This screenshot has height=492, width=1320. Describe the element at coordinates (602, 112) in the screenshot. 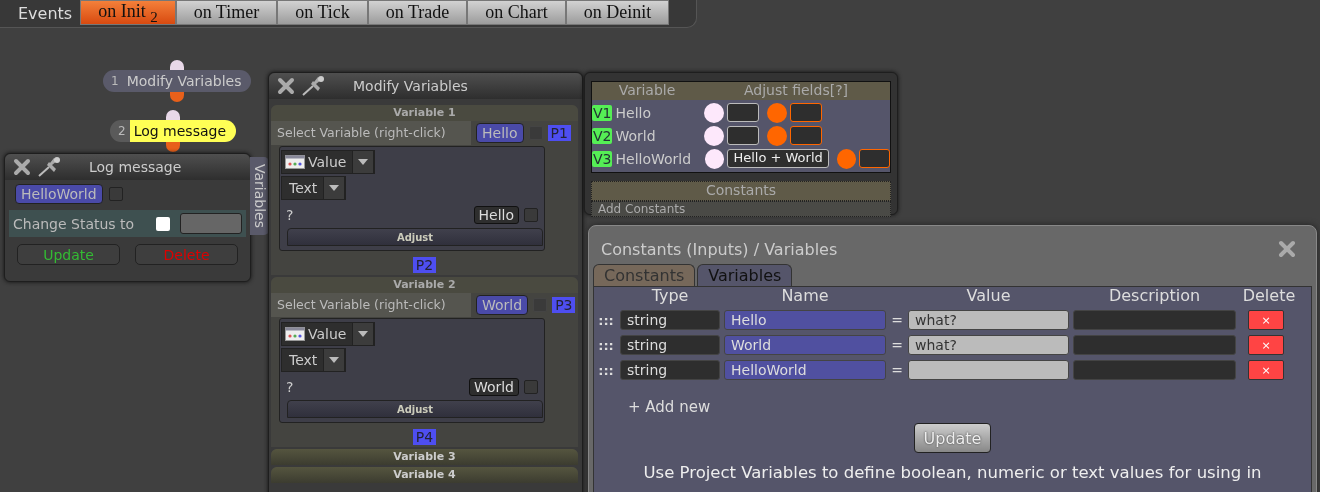

I see `variable-number: V1` at that location.